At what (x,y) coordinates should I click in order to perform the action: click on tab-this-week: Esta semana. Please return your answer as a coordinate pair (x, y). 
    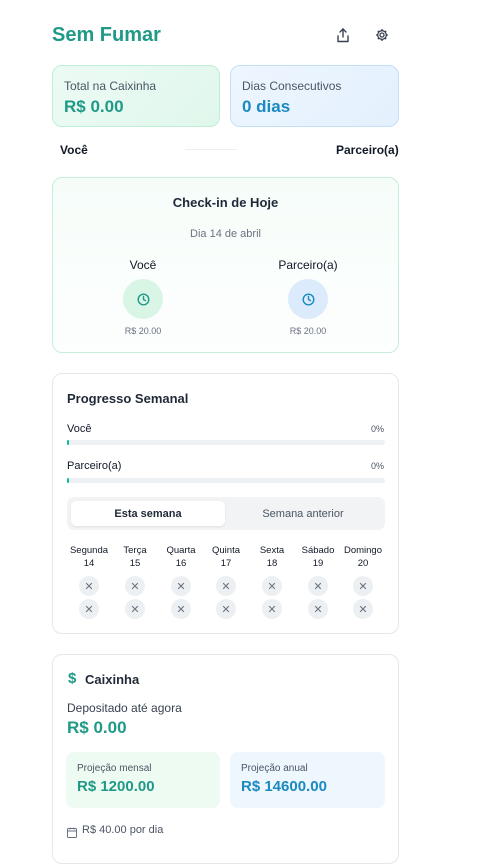
    Looking at the image, I should click on (148, 513).